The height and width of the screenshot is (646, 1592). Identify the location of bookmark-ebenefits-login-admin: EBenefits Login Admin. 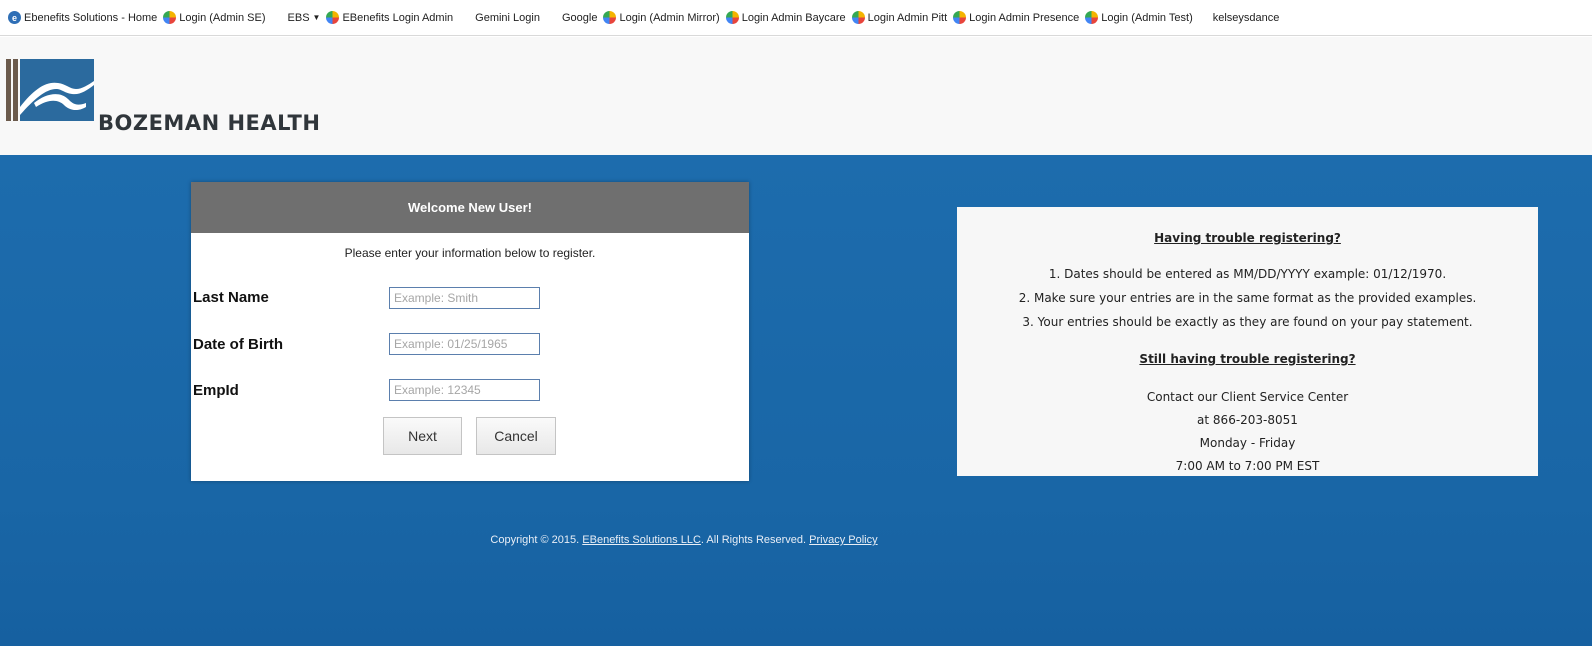
(389, 17).